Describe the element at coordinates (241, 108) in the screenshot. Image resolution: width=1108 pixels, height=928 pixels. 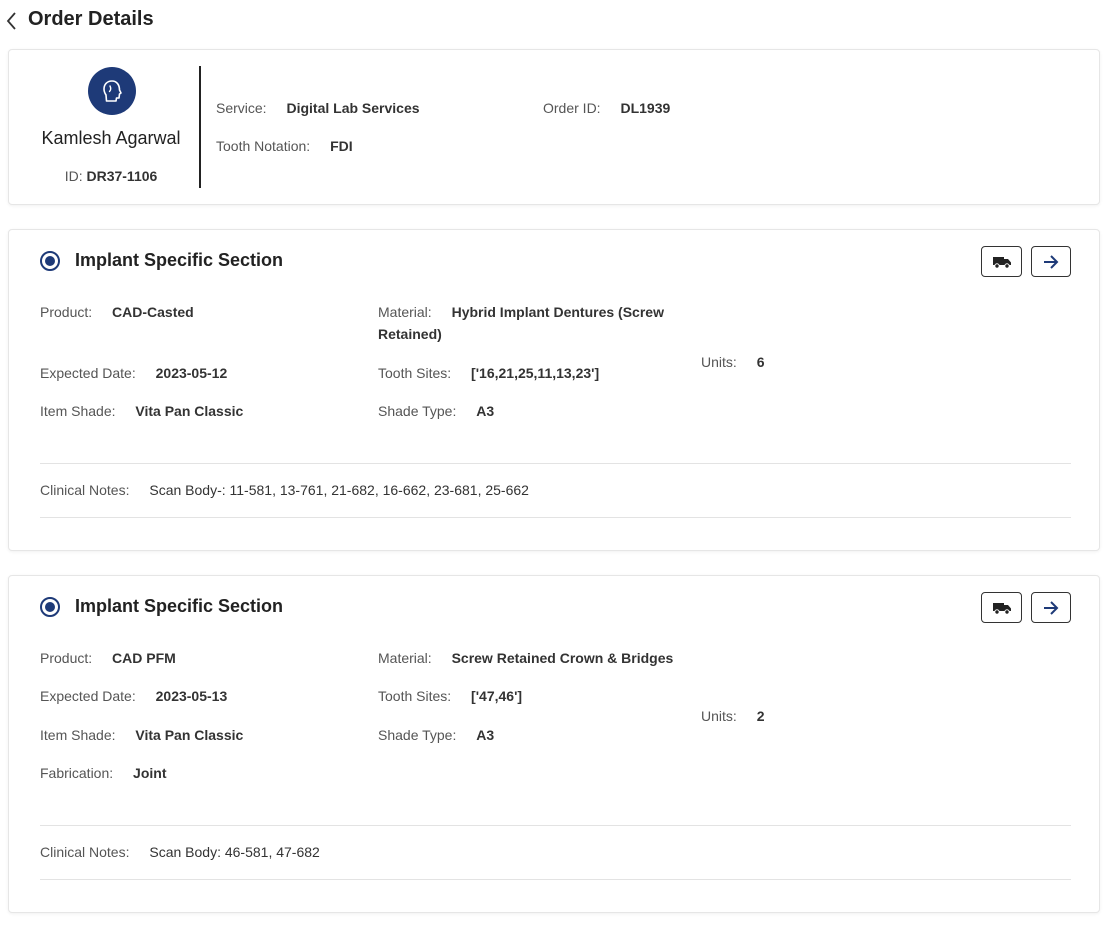
I see `service-label: Service:` at that location.